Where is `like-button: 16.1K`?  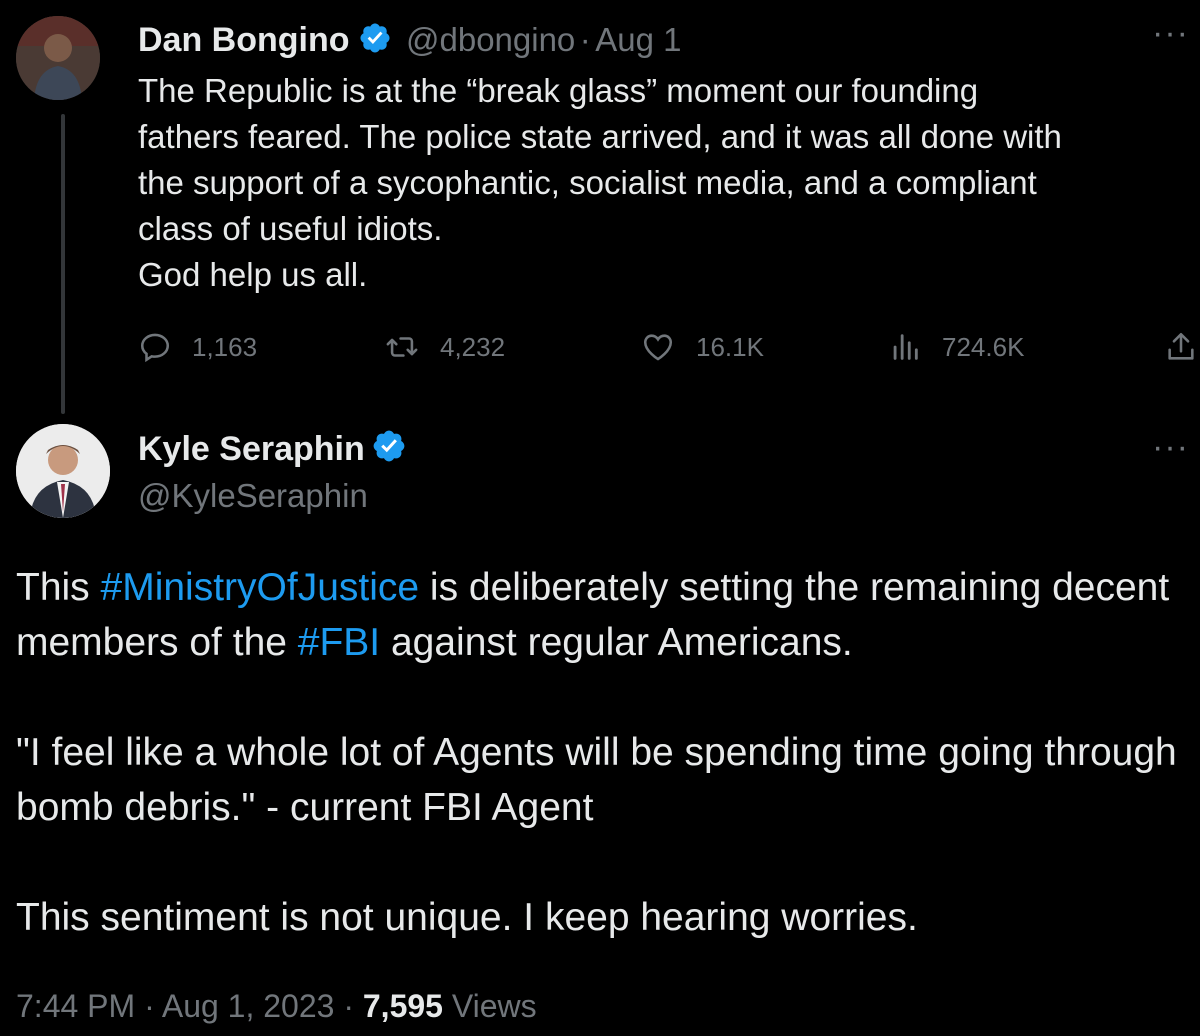 like-button: 16.1K is located at coordinates (702, 347).